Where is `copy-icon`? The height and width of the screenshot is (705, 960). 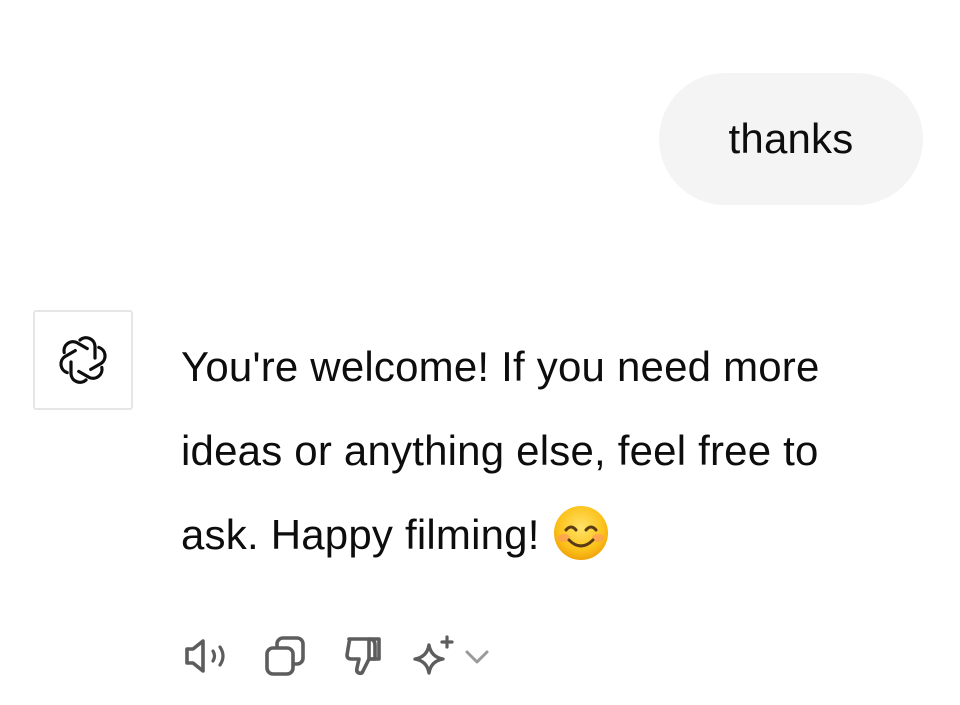
copy-icon is located at coordinates (285, 656).